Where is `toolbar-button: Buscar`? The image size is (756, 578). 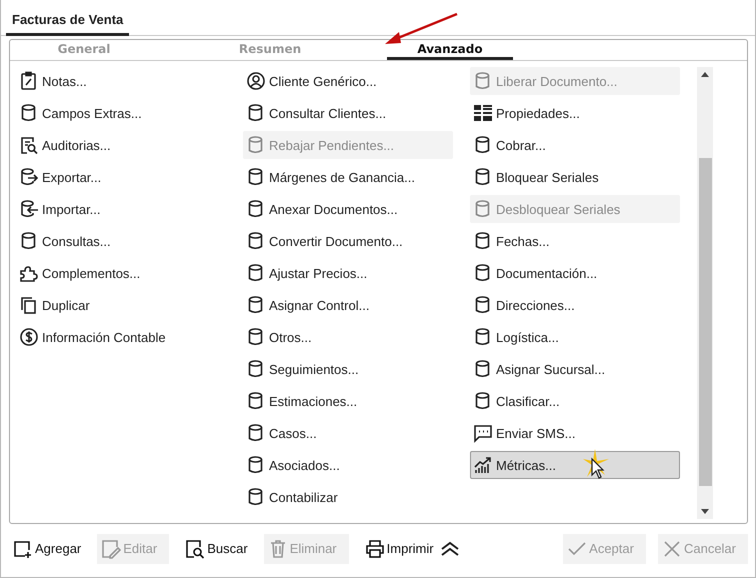
toolbar-button: Buscar is located at coordinates (216, 549).